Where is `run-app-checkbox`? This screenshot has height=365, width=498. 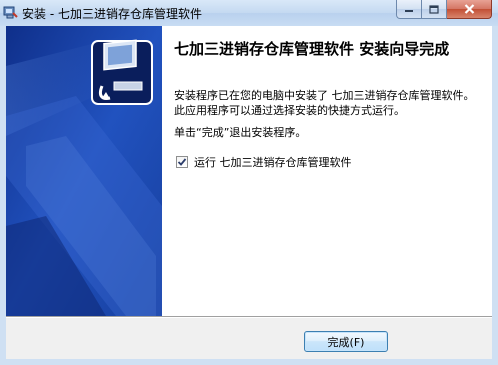
run-app-checkbox is located at coordinates (182, 162).